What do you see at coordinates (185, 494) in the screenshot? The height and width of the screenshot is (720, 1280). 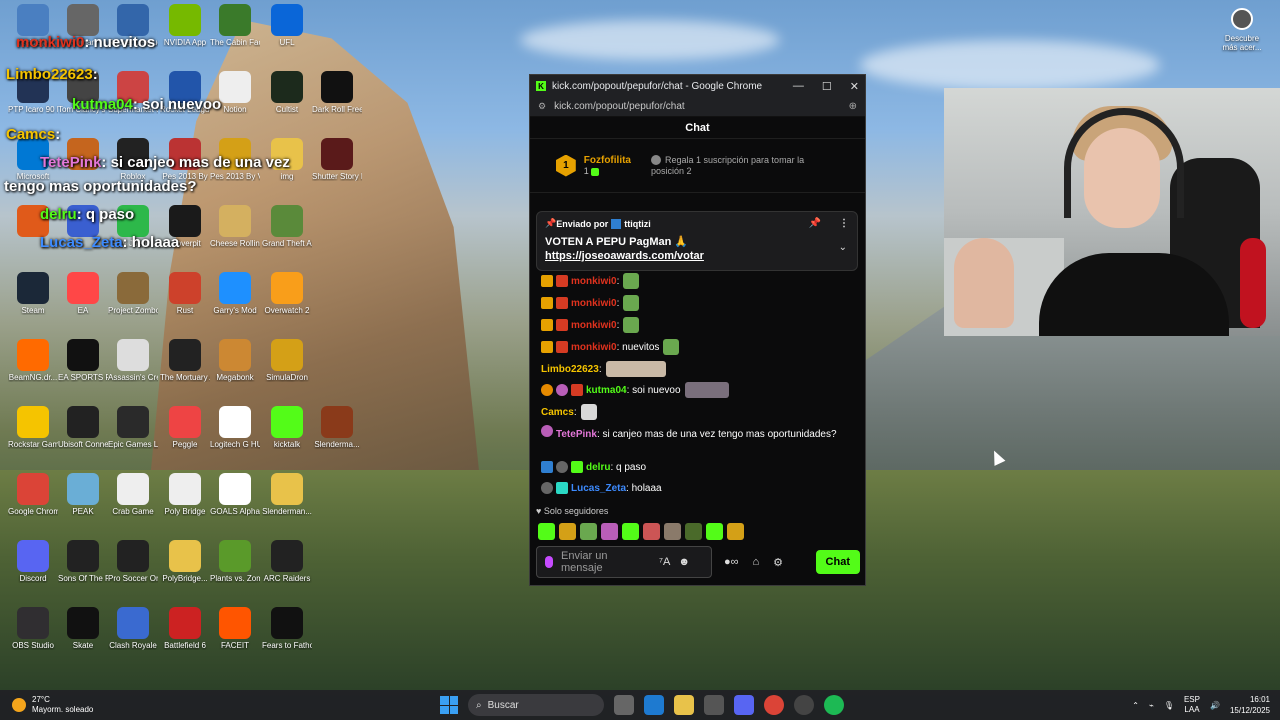 I see `desktop-icon: Poly Bridge` at bounding box center [185, 494].